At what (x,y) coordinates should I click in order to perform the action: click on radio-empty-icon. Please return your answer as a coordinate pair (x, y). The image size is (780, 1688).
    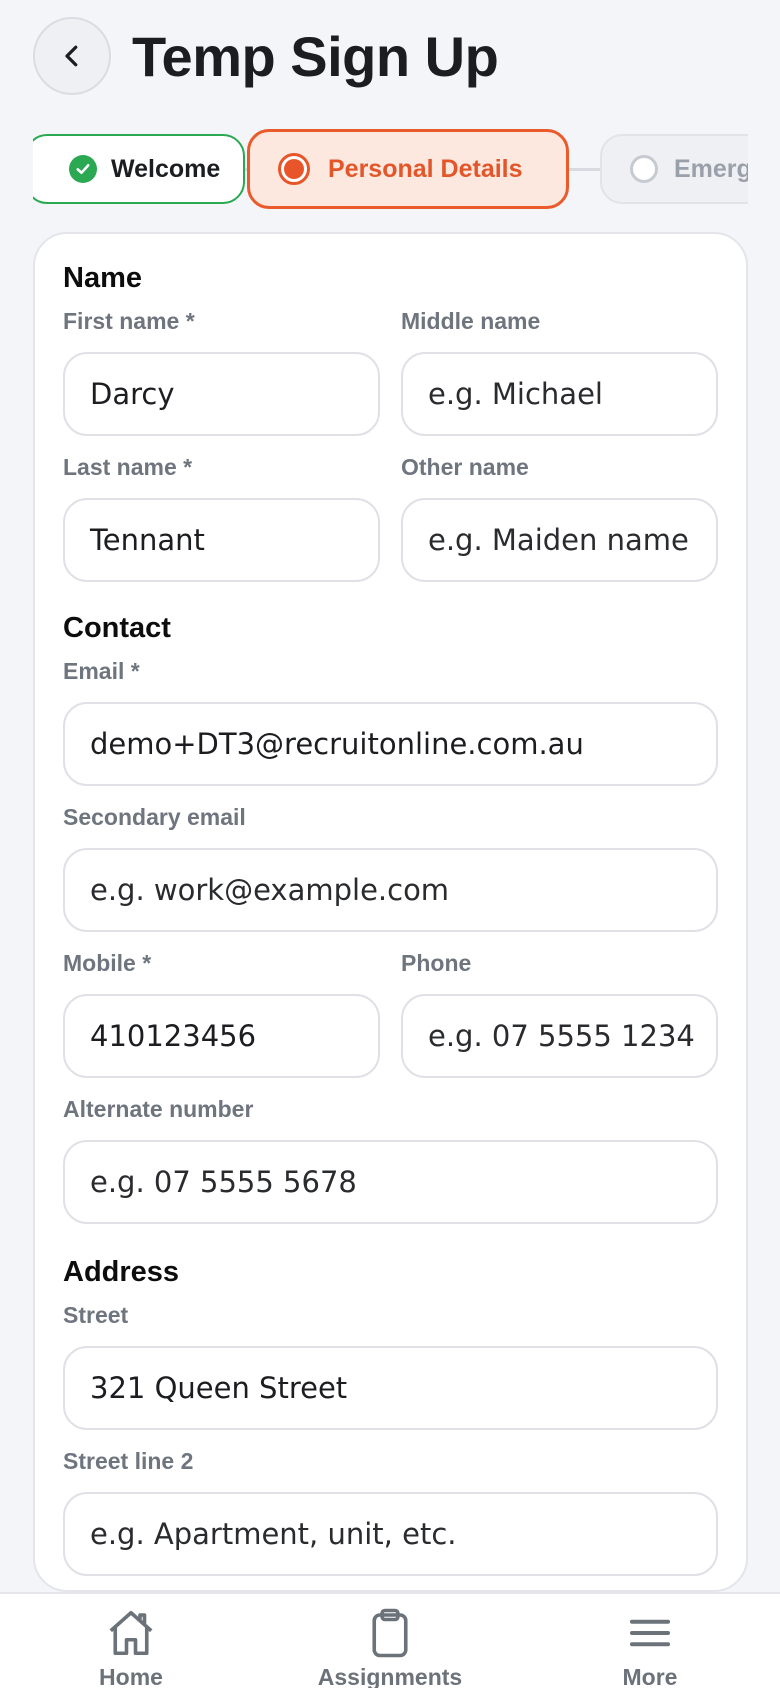
    Looking at the image, I should click on (644, 169).